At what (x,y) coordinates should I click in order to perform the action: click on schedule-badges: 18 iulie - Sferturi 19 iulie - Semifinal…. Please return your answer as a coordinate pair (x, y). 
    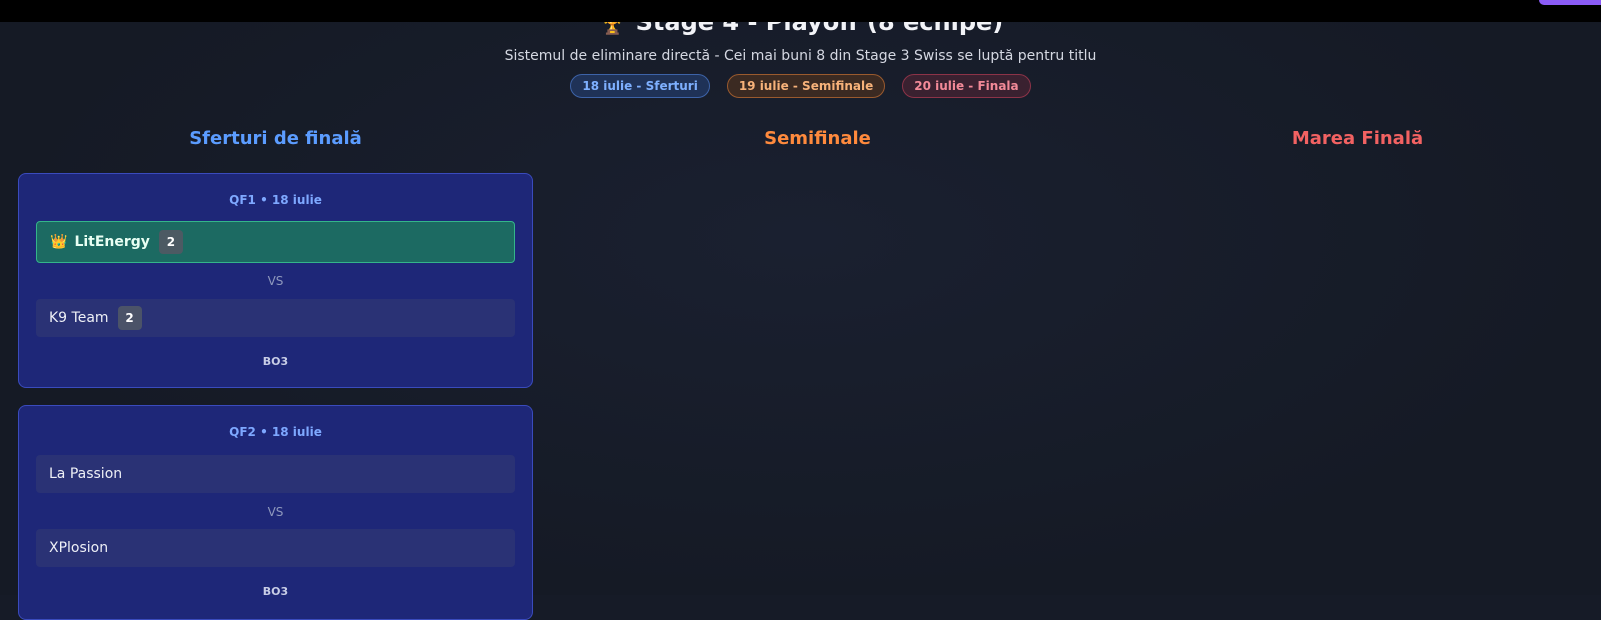
    Looking at the image, I should click on (800, 86).